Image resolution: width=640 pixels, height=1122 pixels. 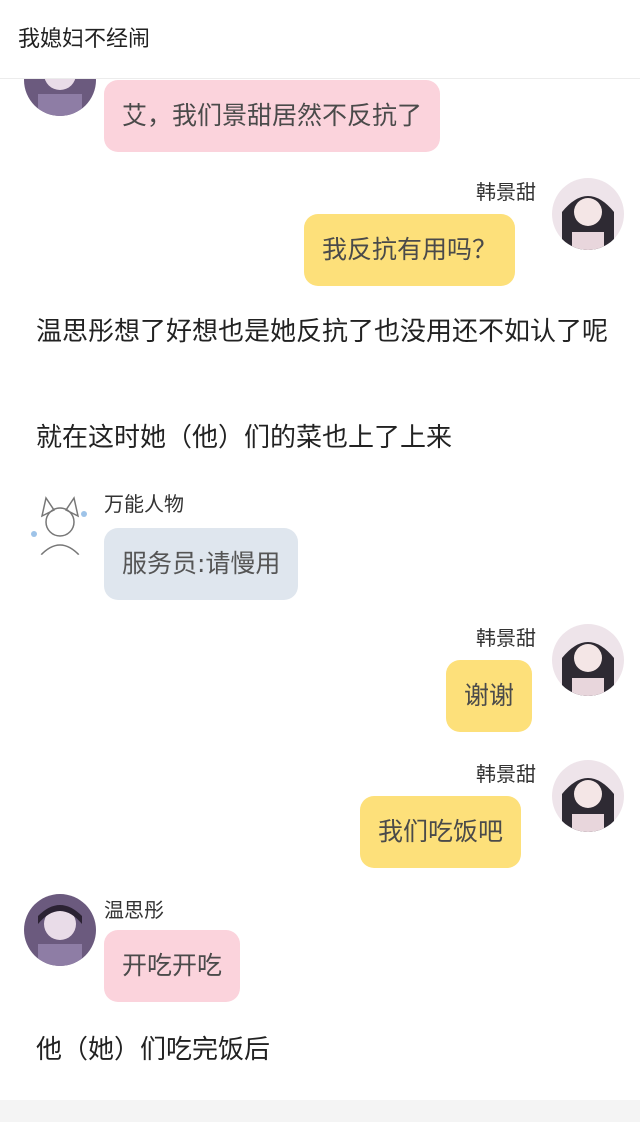 I want to click on message-bubble: 我们吃饭吧, so click(x=441, y=832).